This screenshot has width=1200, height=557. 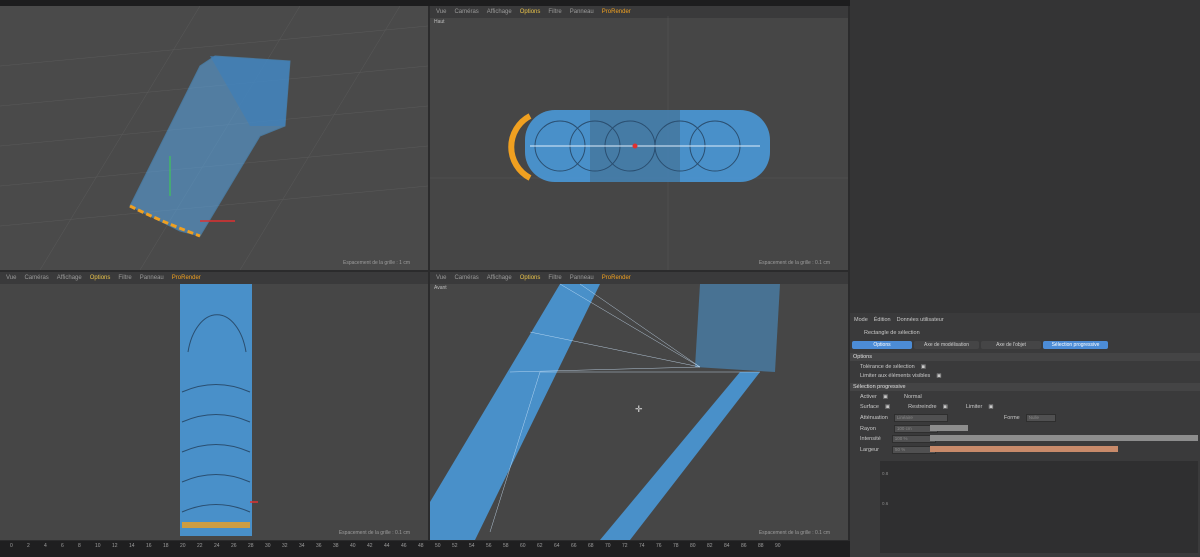 What do you see at coordinates (945, 407) in the screenshot?
I see `restrict-checkbox: ▣` at bounding box center [945, 407].